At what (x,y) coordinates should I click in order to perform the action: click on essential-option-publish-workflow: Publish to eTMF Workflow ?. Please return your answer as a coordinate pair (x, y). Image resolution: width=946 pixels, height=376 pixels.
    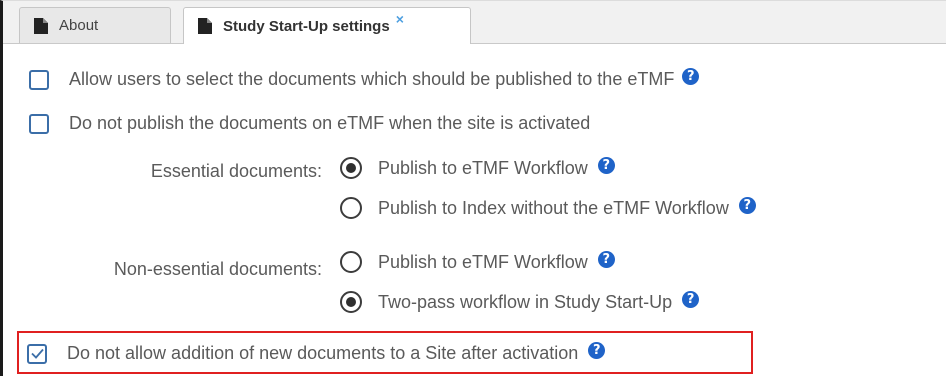
    Looking at the image, I should click on (477, 167).